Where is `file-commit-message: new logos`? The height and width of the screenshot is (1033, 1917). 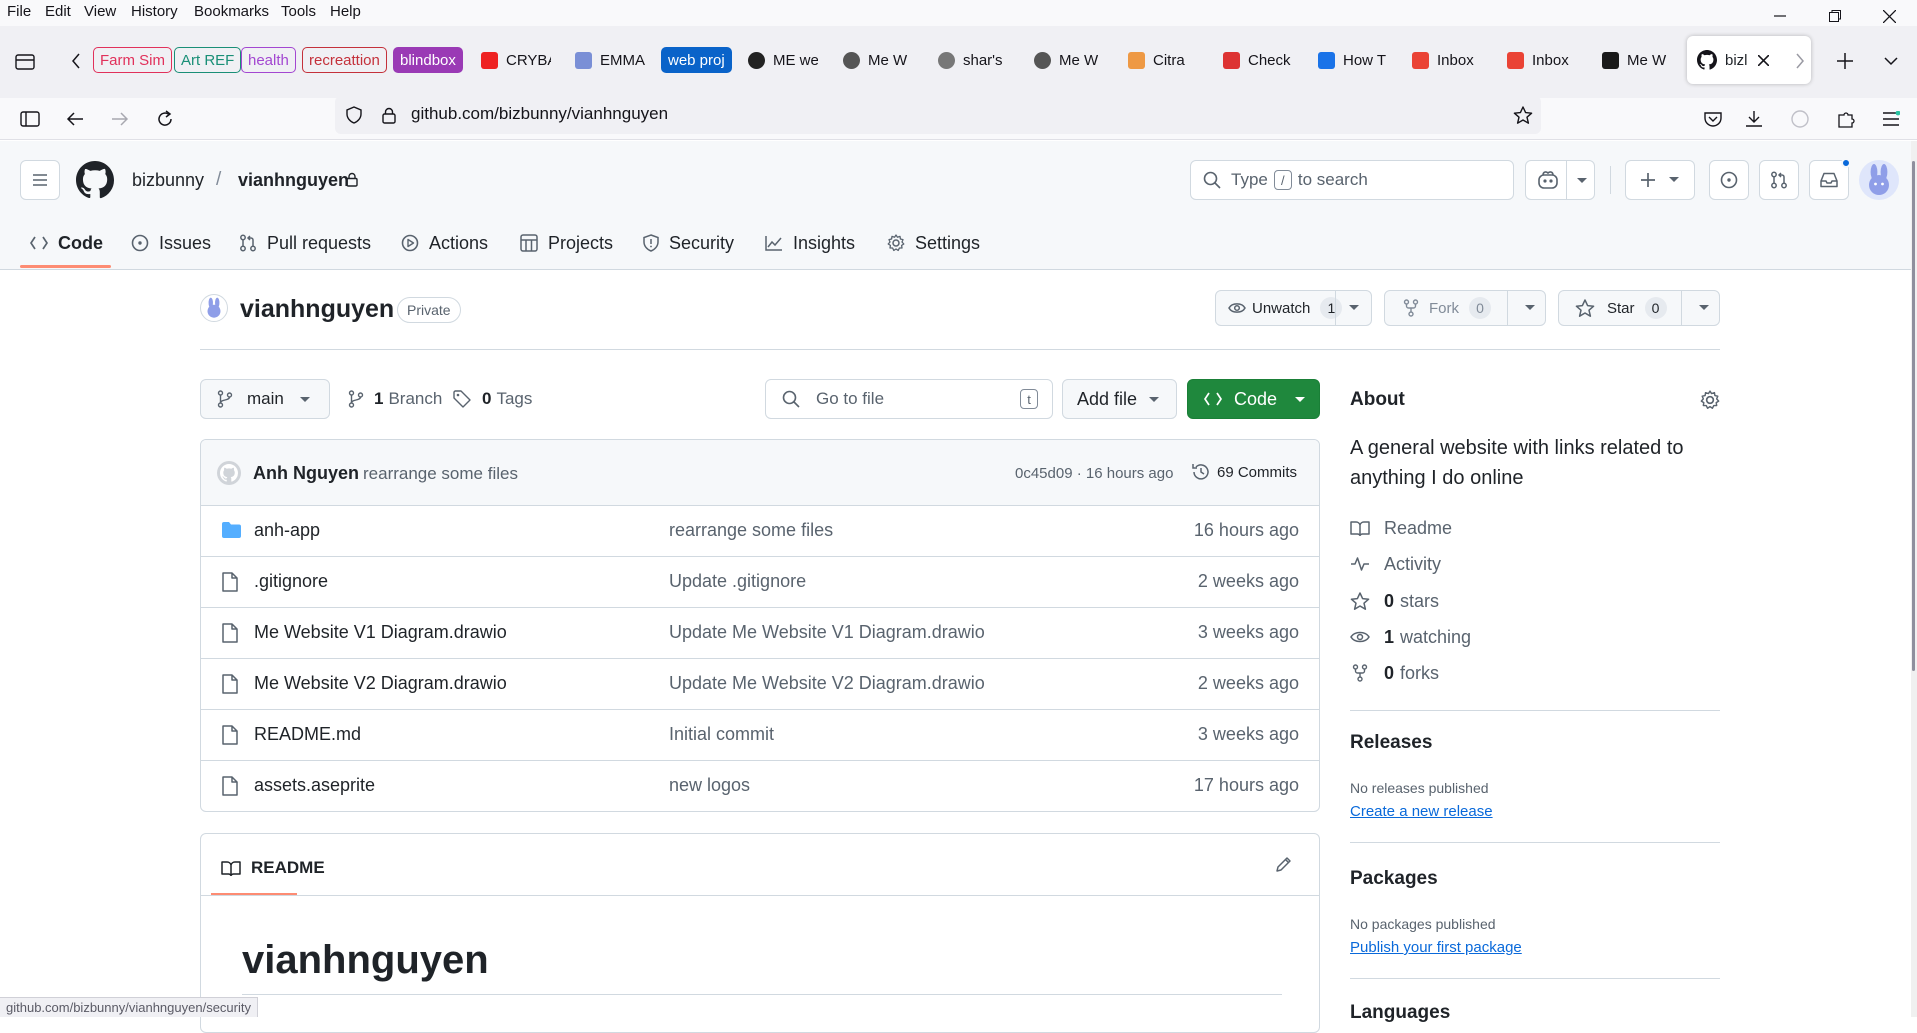 file-commit-message: new logos is located at coordinates (709, 785).